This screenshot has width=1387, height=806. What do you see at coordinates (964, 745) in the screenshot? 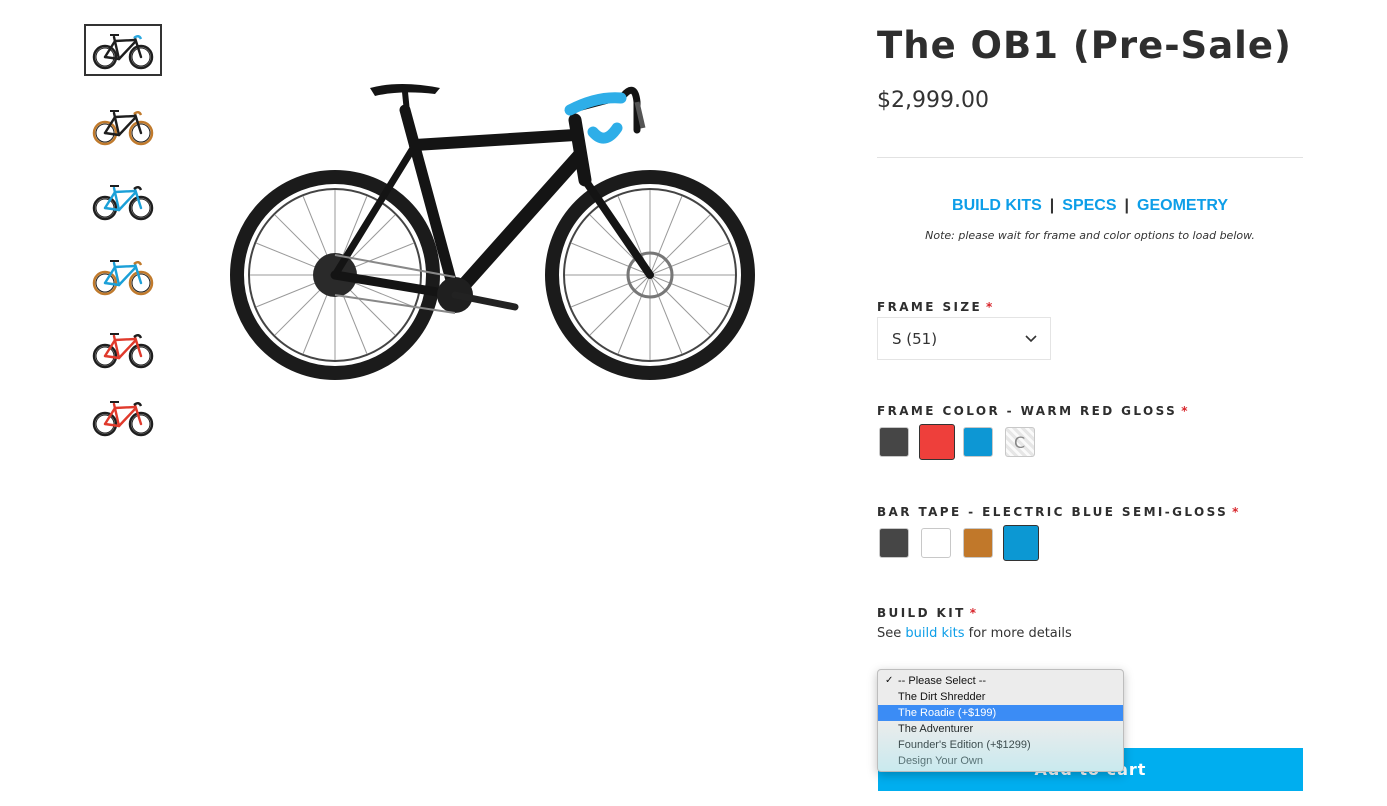
I see `dropdown-option-label: Founder's Edition (+$1299)` at bounding box center [964, 745].